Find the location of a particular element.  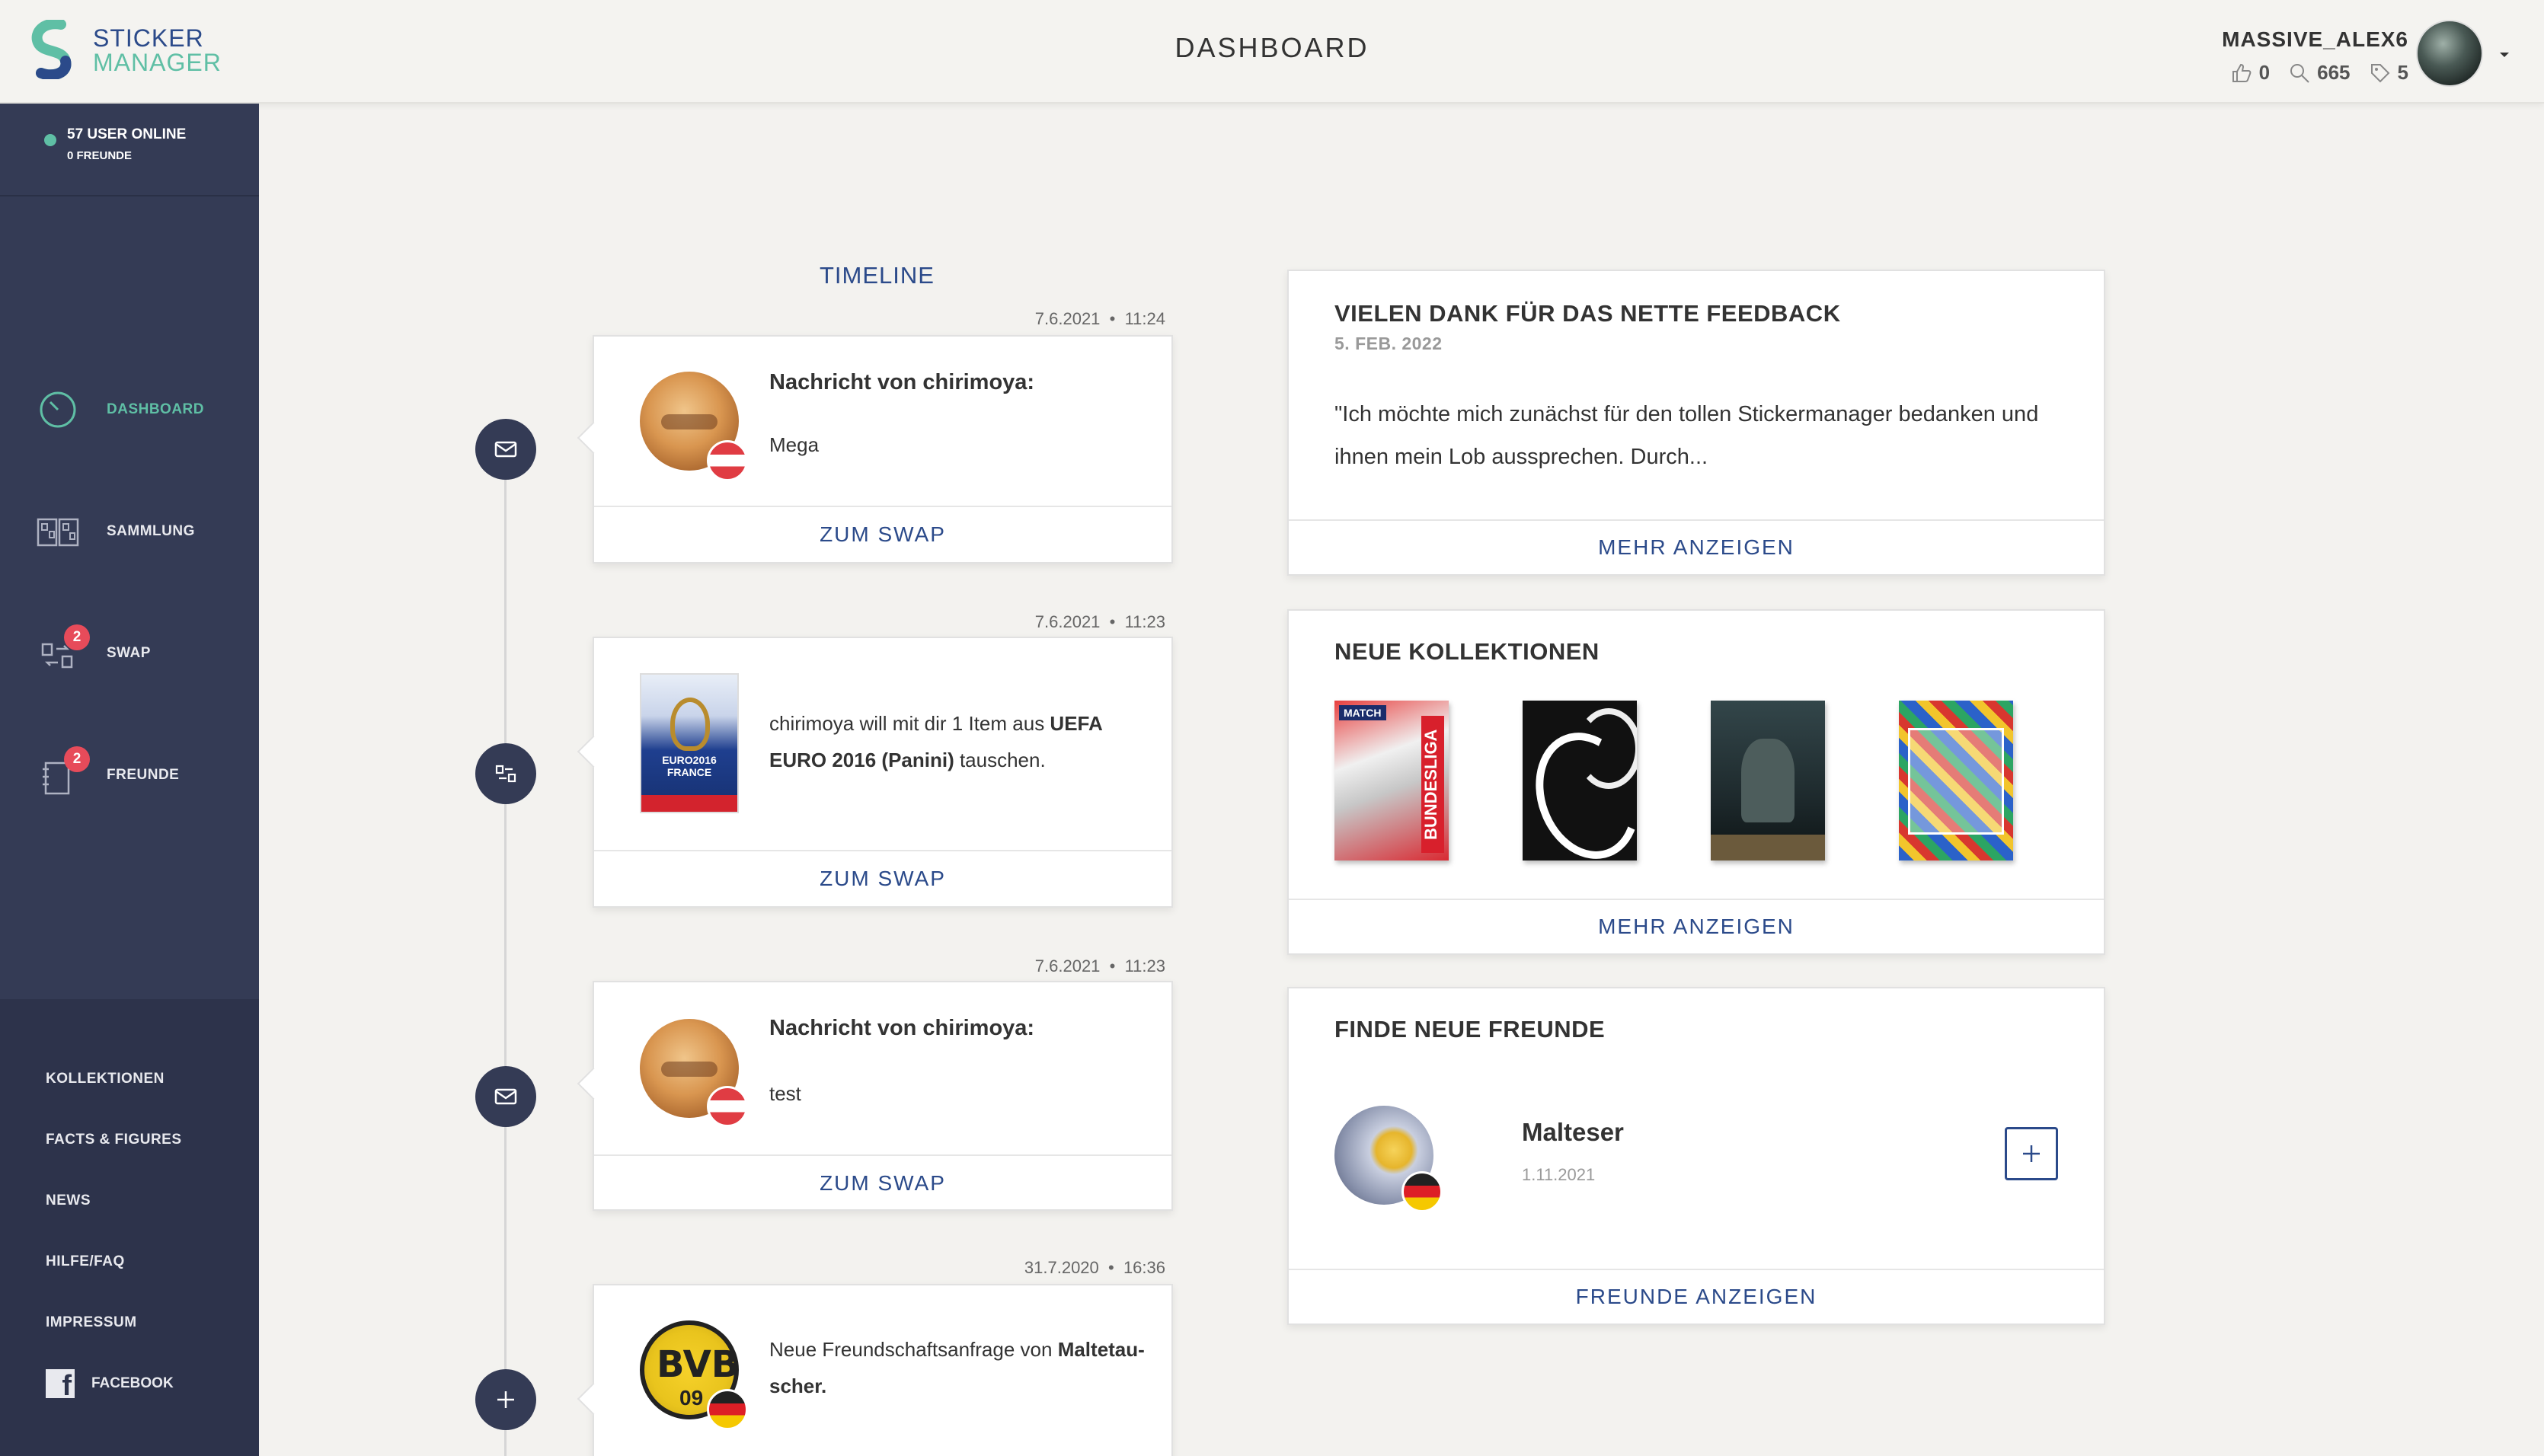

cover-side-label: BUNDESLIGA is located at coordinates (1432, 784).